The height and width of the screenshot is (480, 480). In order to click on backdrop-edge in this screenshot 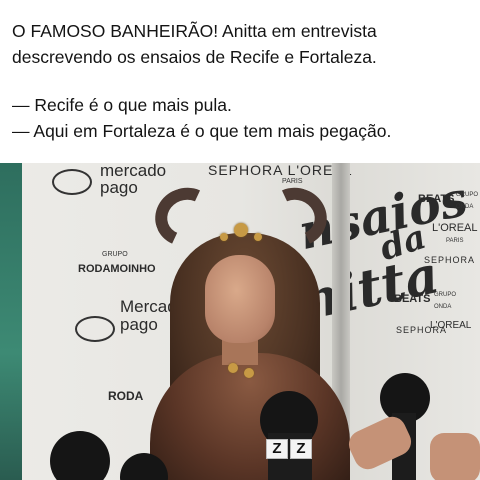, I will do `click(11, 321)`.